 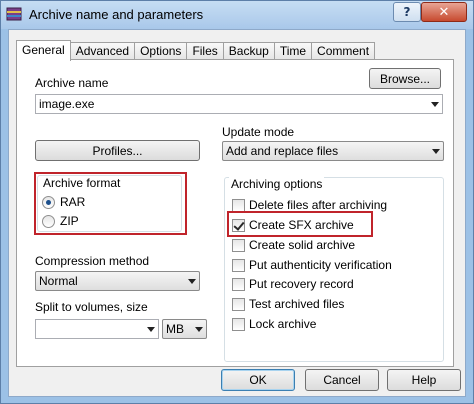 What do you see at coordinates (92, 261) in the screenshot?
I see `compression-method-label: Compression method` at bounding box center [92, 261].